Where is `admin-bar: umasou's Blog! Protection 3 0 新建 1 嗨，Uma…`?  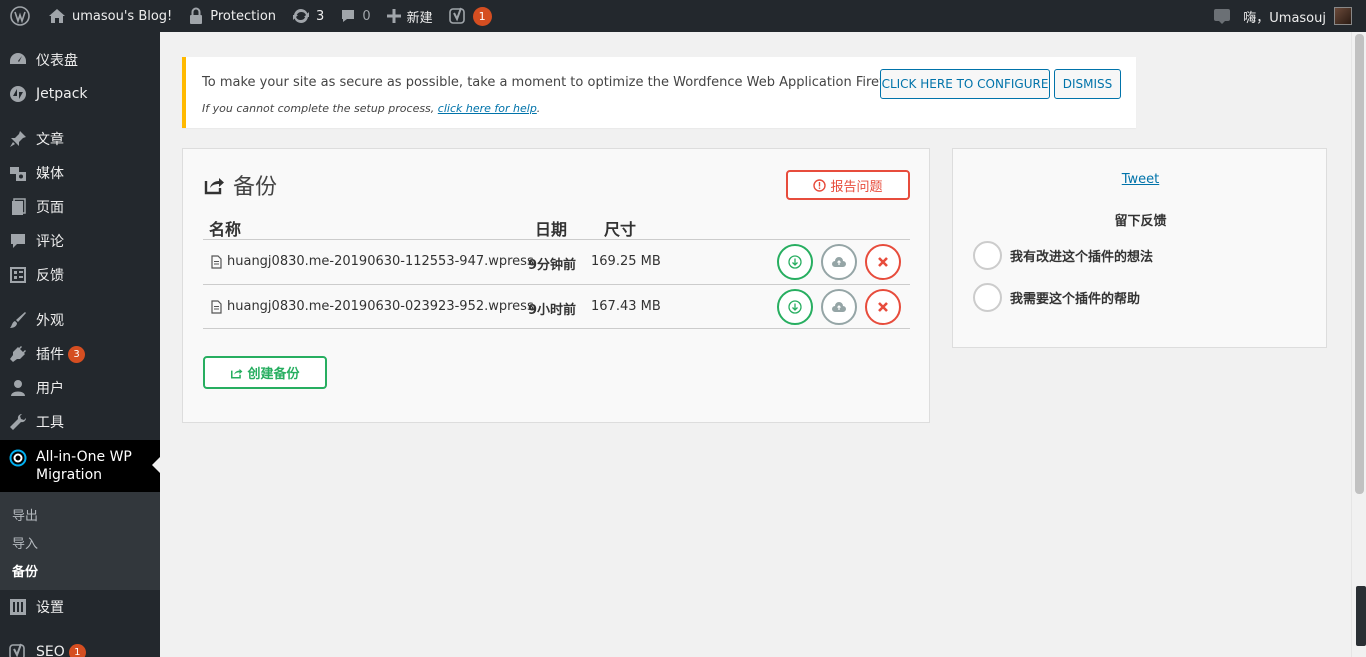
admin-bar: umasou's Blog! Protection 3 0 新建 1 嗨，Uma… is located at coordinates (683, 16).